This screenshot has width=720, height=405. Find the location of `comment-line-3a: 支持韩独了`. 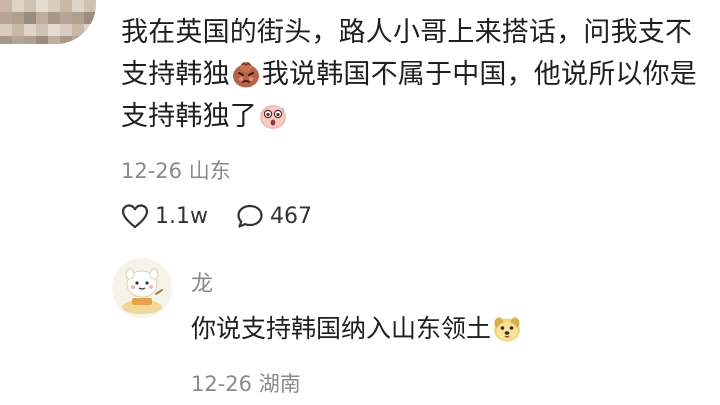

comment-line-3a: 支持韩独了 is located at coordinates (189, 116).